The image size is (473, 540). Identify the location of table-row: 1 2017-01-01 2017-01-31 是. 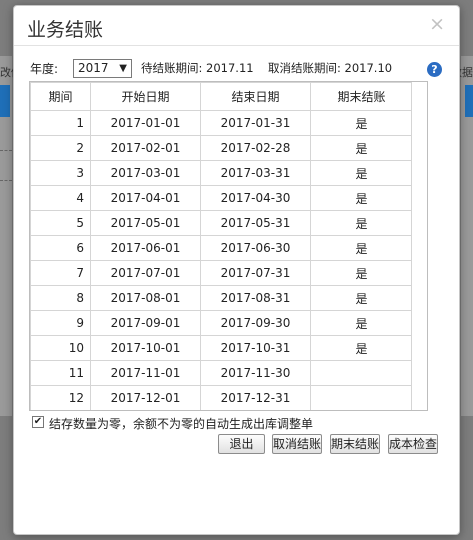
(221, 123).